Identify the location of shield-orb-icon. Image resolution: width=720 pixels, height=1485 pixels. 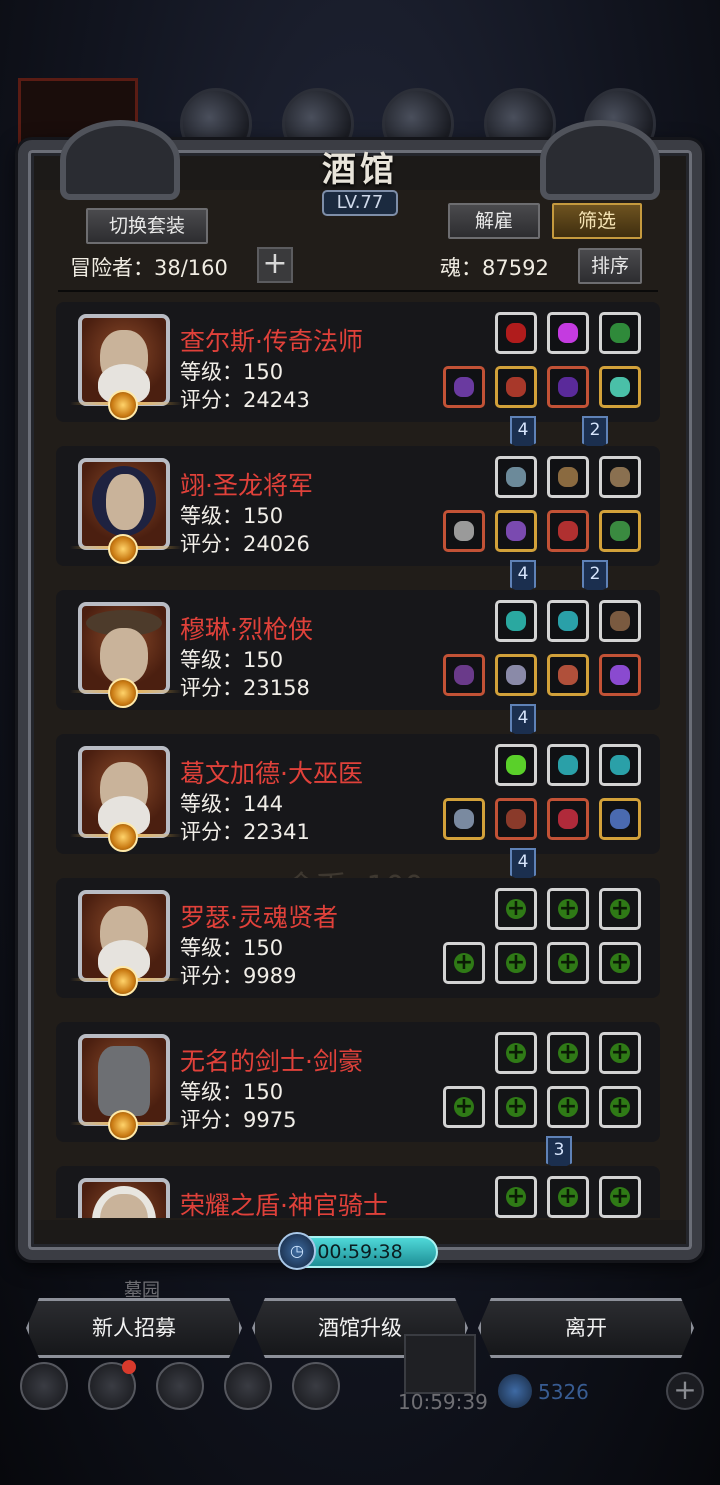
(568, 477).